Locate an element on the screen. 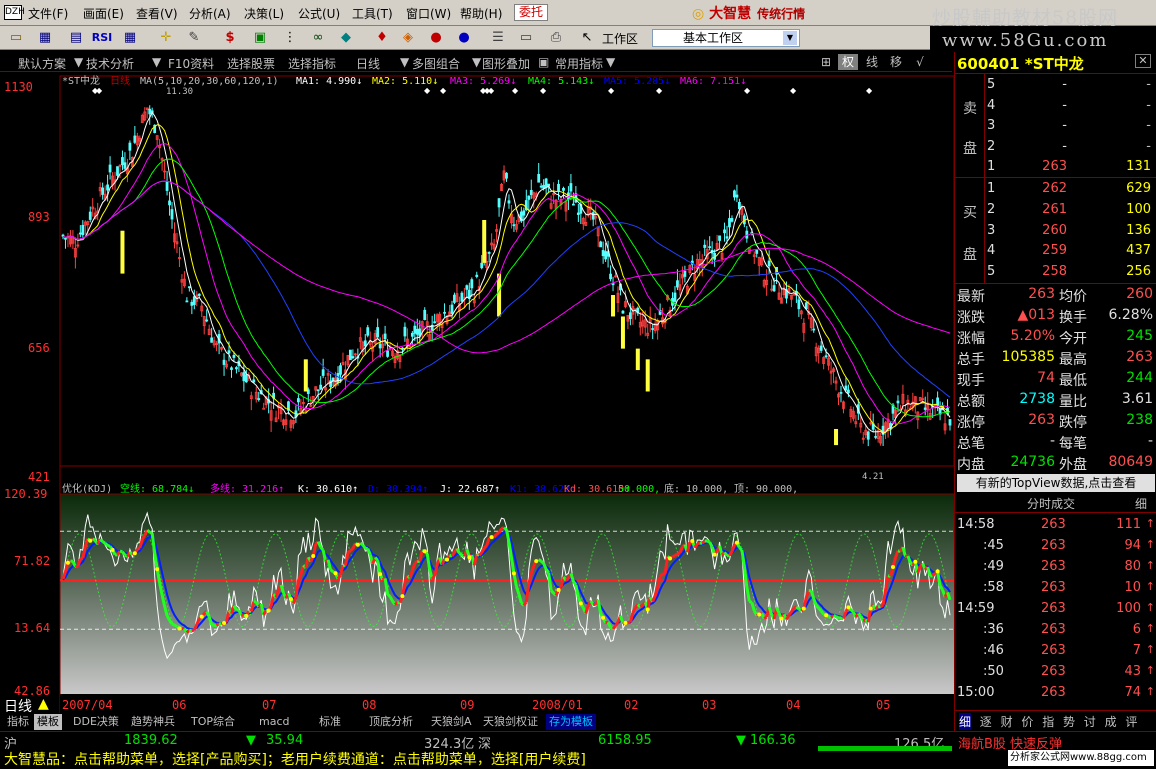 The image size is (1156, 769). weituo-button: 委托 is located at coordinates (531, 12).